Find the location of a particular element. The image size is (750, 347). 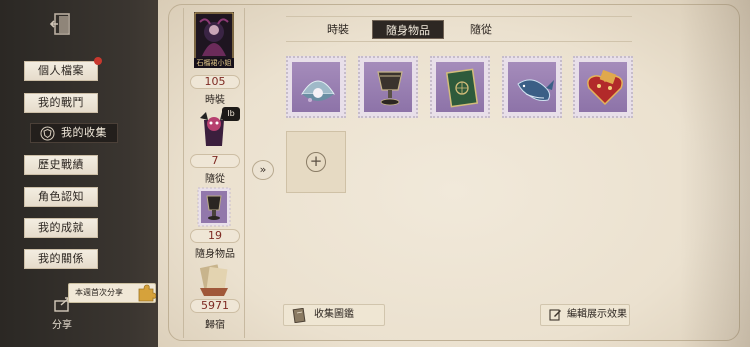

collection-album-button: 收集圖鑑 is located at coordinates (334, 315).